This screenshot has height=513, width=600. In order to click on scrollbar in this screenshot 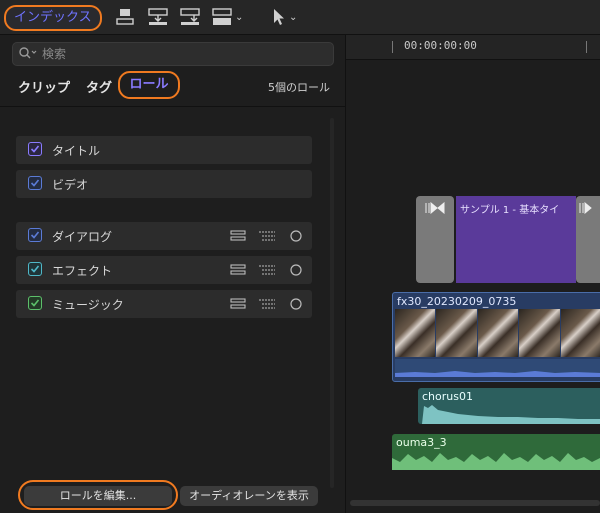, I will do `click(332, 303)`.